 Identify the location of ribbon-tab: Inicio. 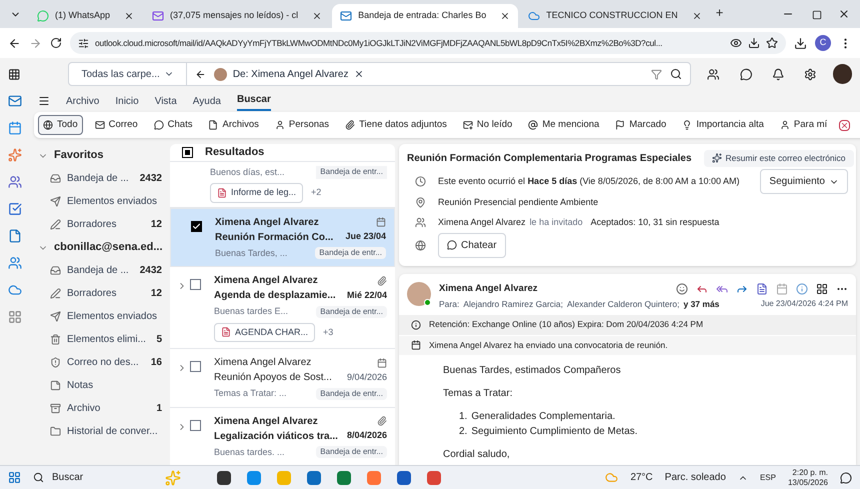
(127, 101).